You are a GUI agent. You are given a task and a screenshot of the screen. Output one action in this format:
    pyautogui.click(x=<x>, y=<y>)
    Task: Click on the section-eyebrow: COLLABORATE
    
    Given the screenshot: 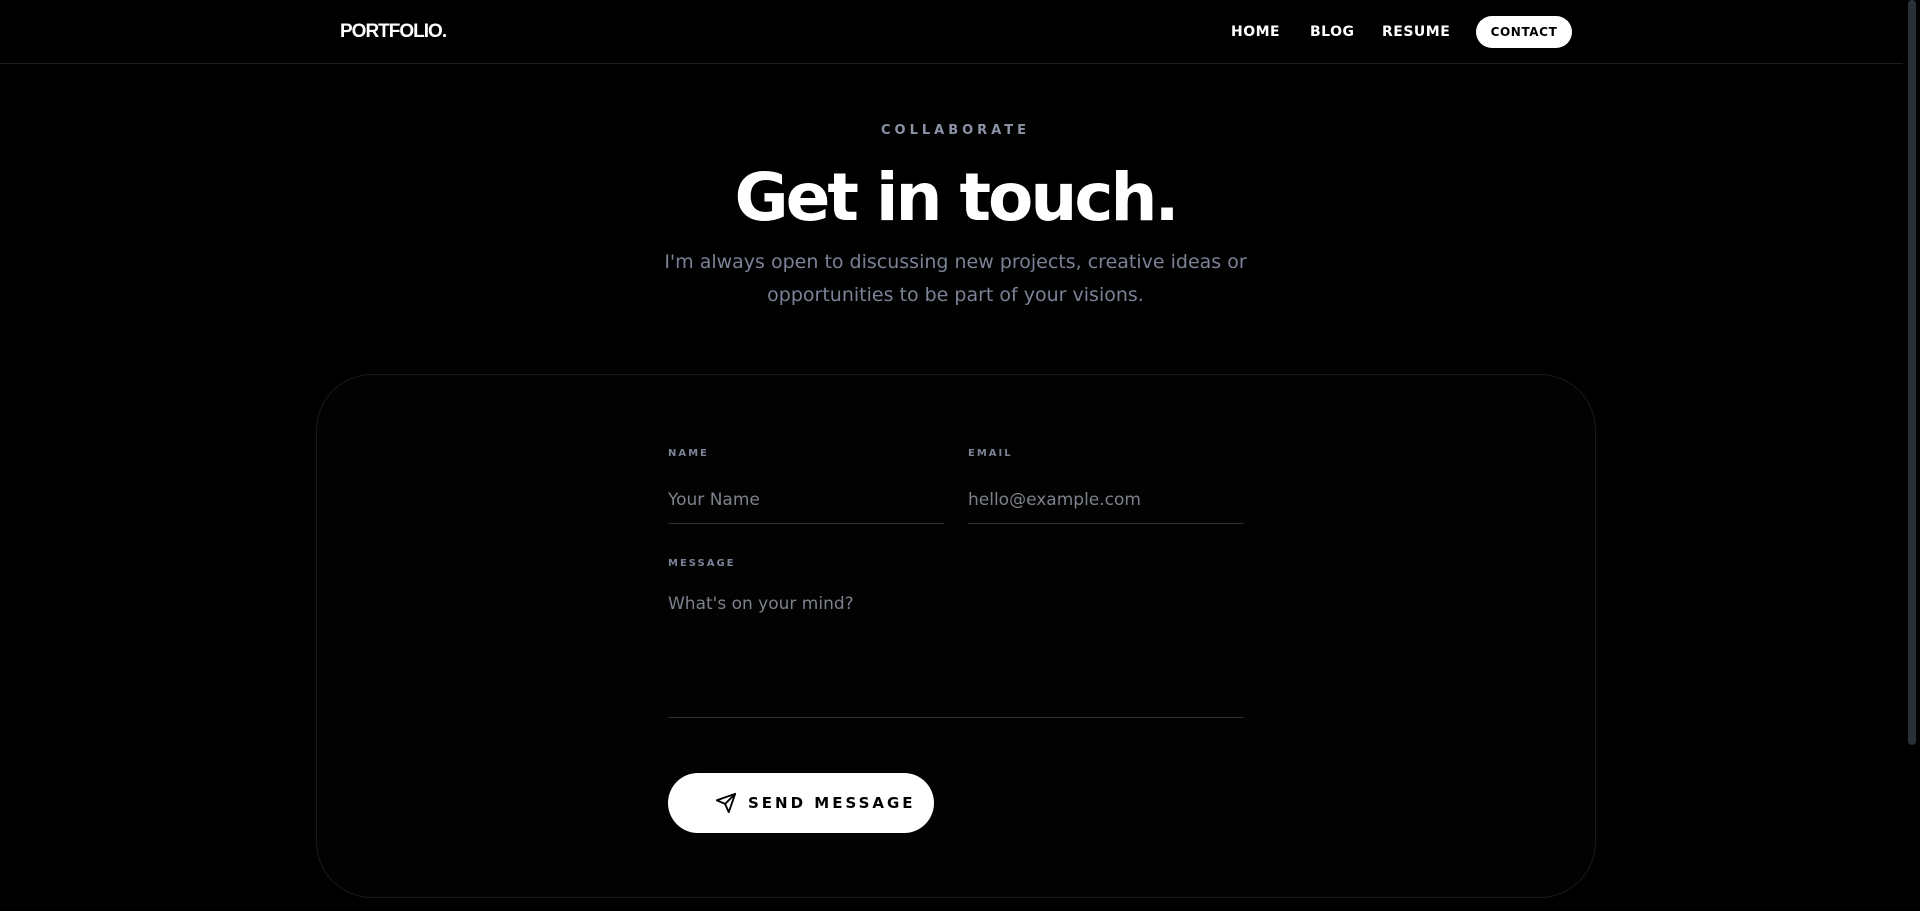 What is the action you would take?
    pyautogui.click(x=955, y=130)
    